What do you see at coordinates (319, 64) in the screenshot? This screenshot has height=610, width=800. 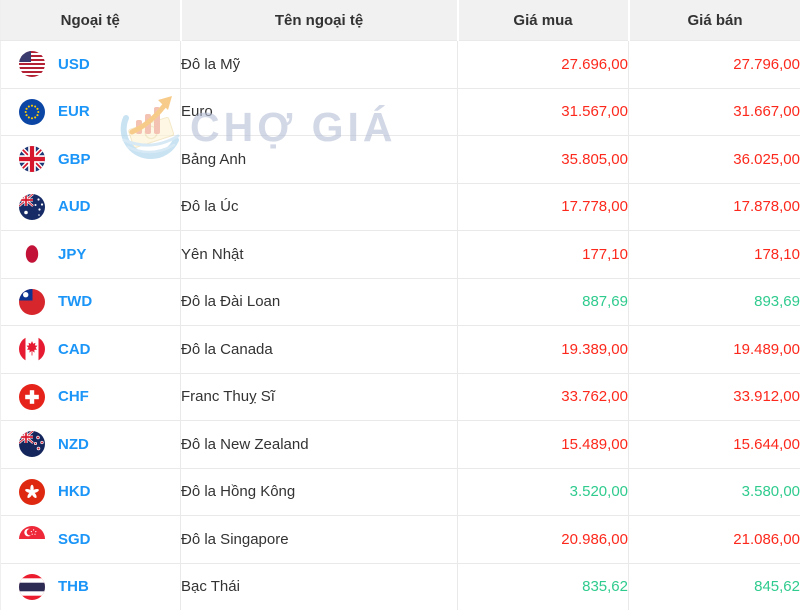 I see `currency-name: Đô la Mỹ` at bounding box center [319, 64].